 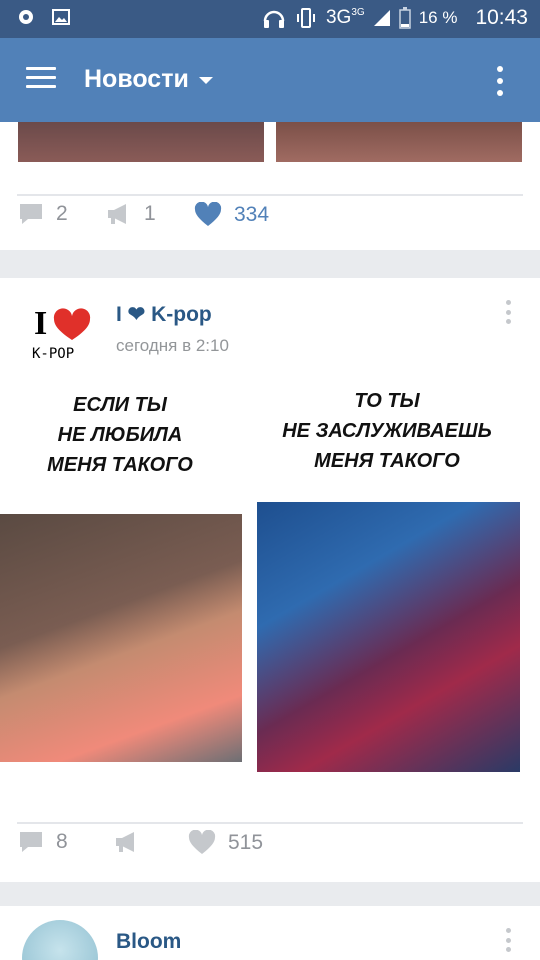 What do you see at coordinates (121, 638) in the screenshot?
I see `meme-photo-left` at bounding box center [121, 638].